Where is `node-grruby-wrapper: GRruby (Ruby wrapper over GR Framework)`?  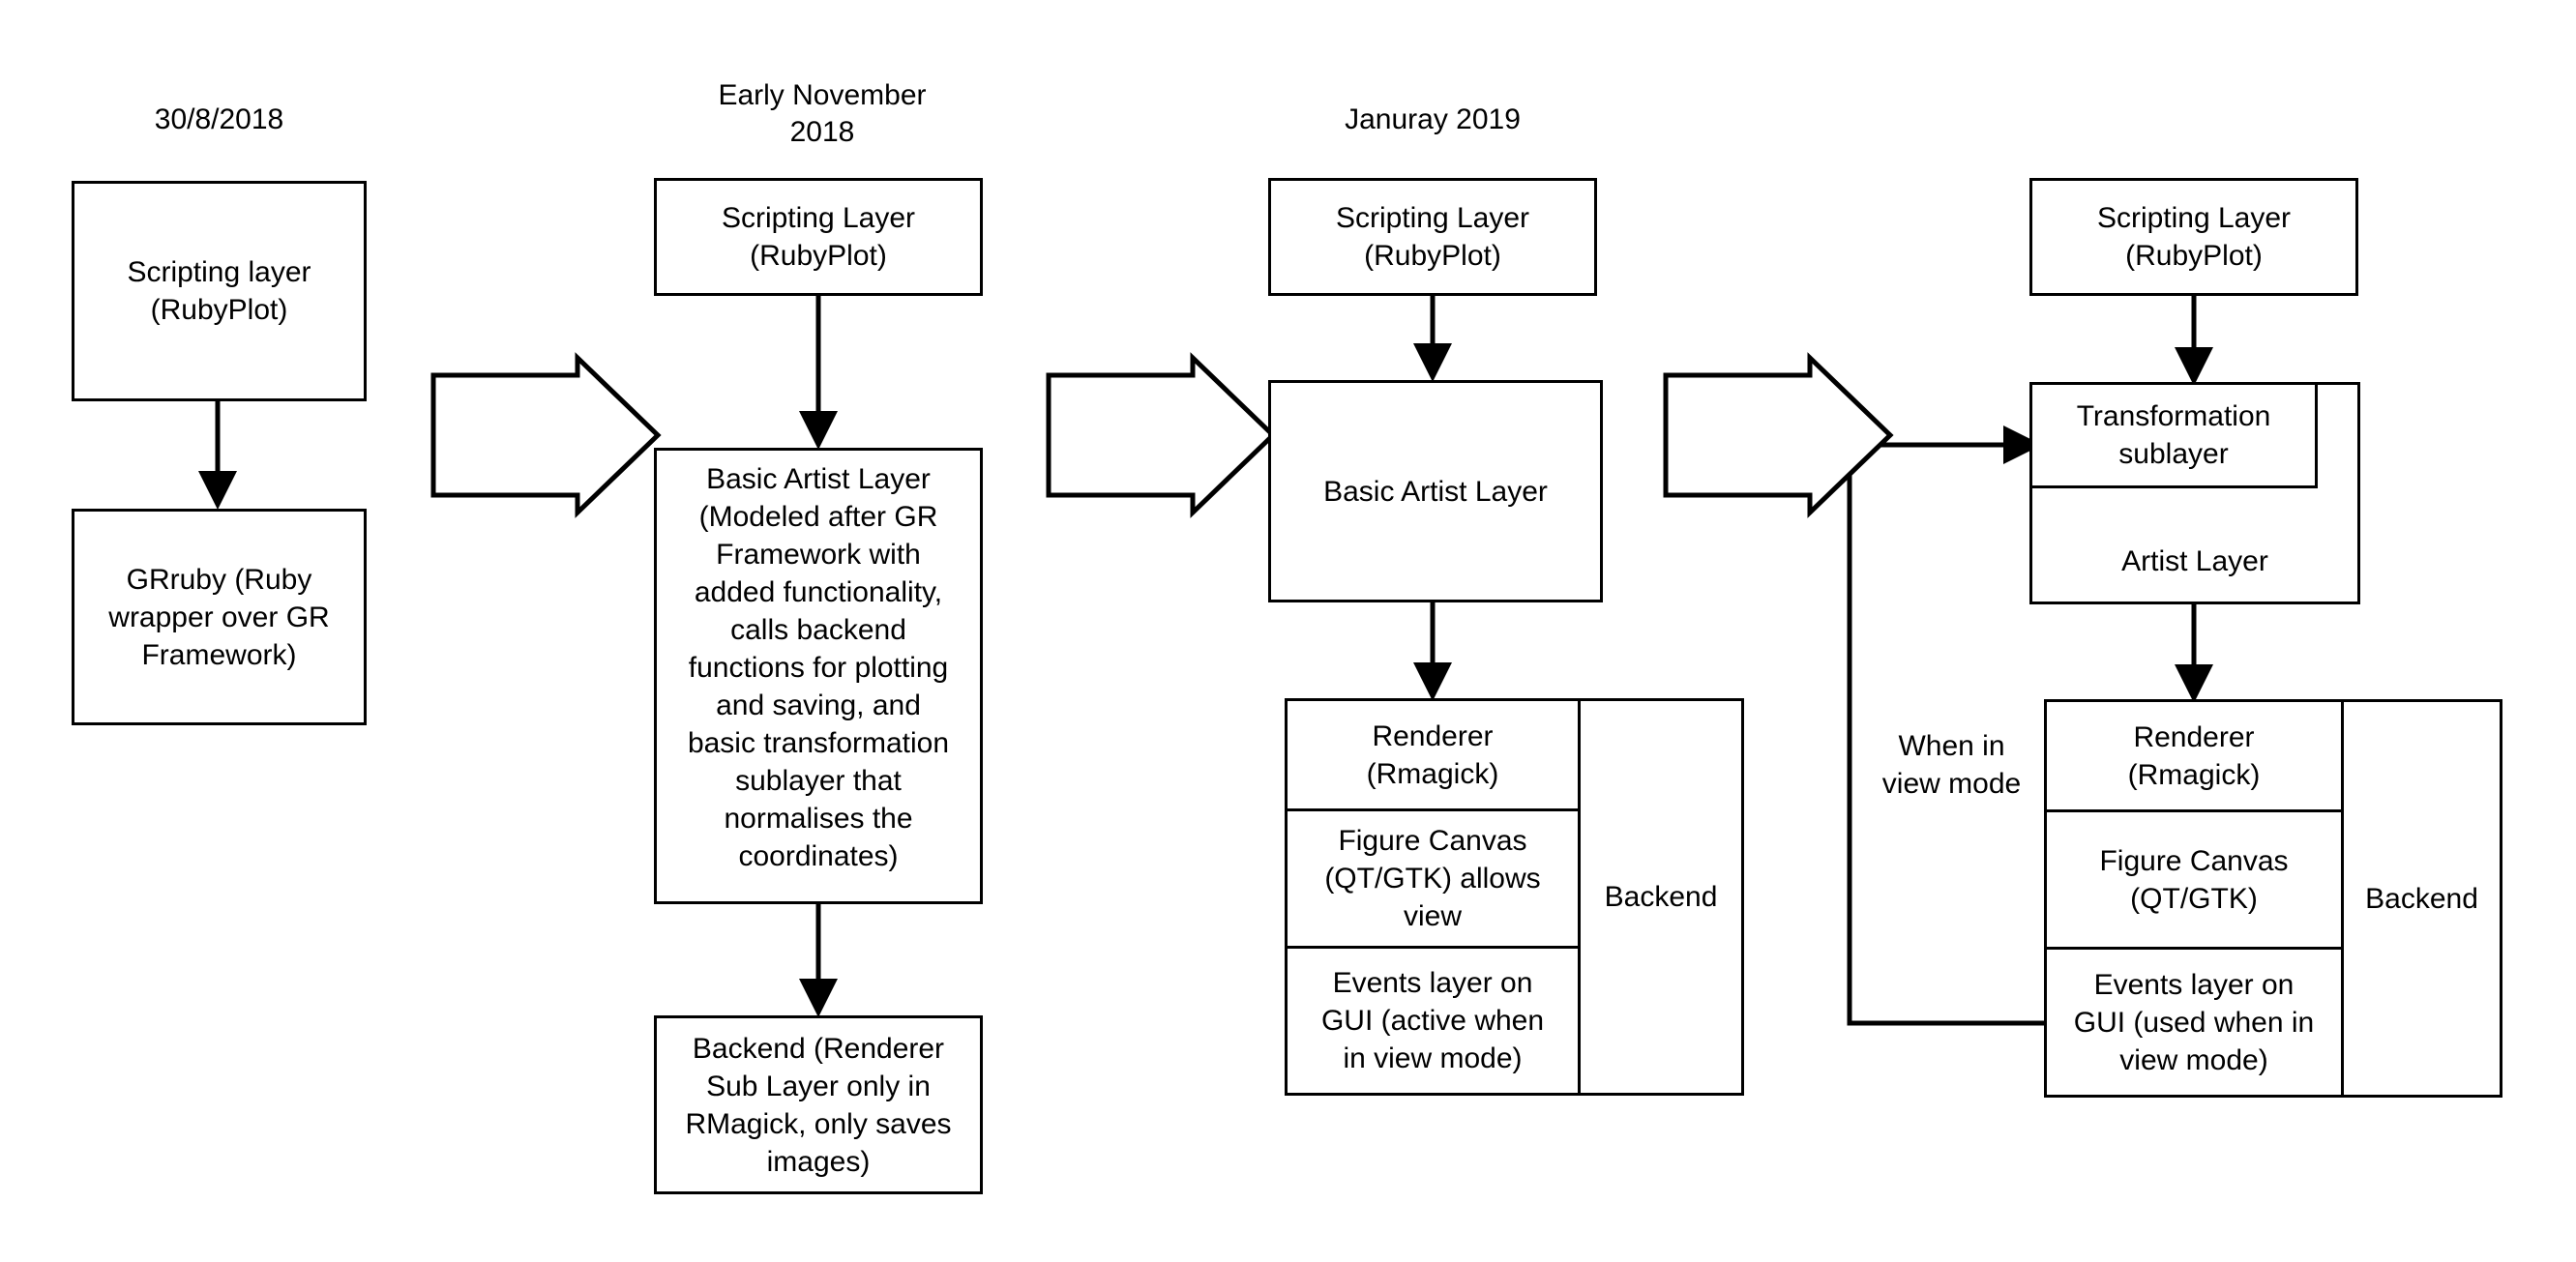 node-grruby-wrapper: GRruby (Ruby wrapper over GR Framework) is located at coordinates (220, 617).